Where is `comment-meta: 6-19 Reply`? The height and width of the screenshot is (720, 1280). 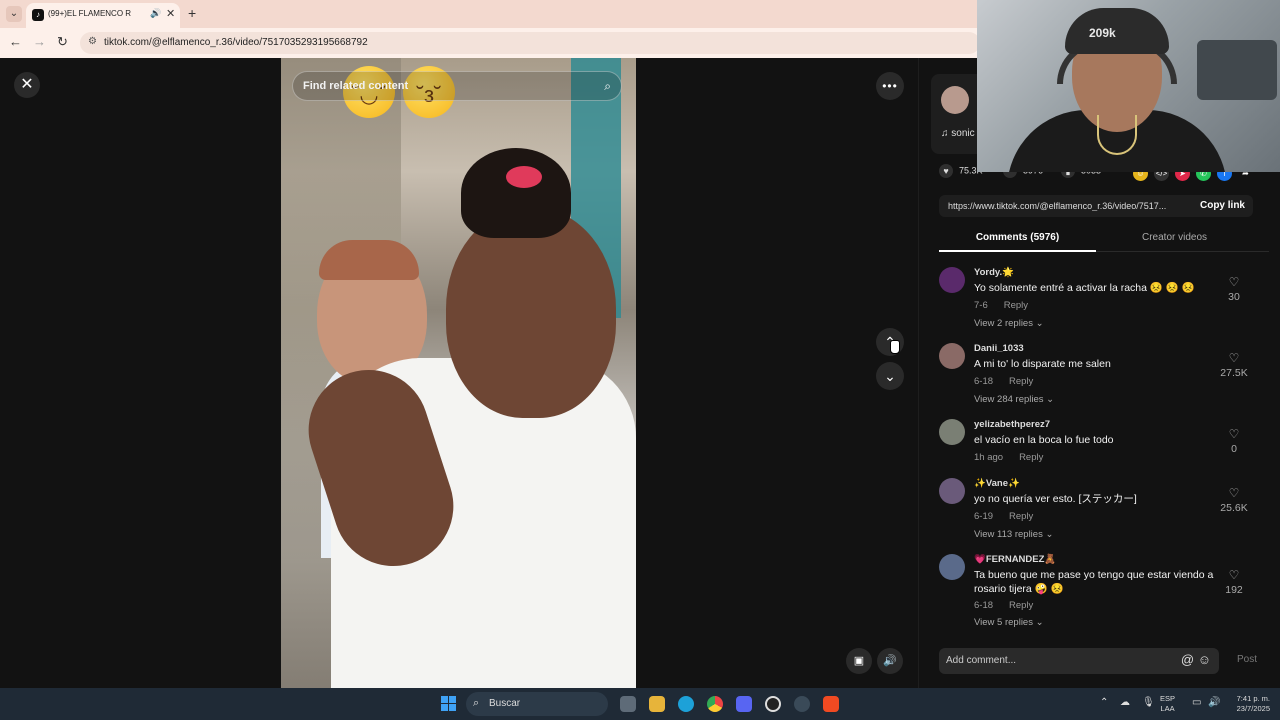 comment-meta: 6-19 Reply is located at coordinates (1003, 516).